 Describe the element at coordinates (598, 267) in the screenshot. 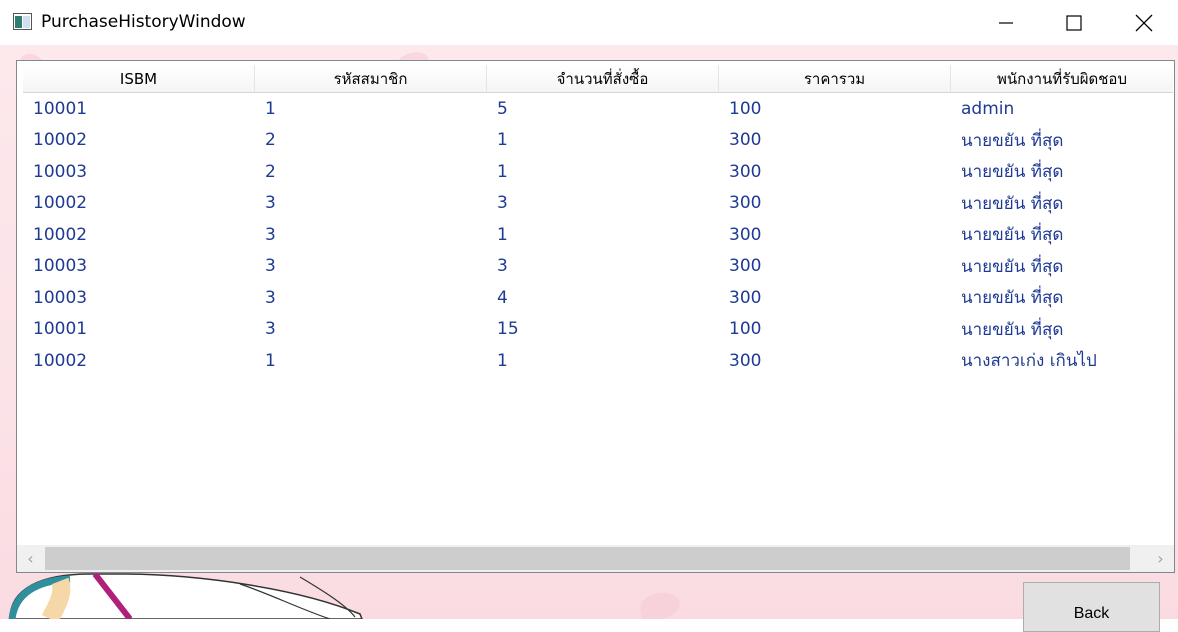

I see `table-row: 10003 3 3 300 นายขยัน ที่สุด` at that location.